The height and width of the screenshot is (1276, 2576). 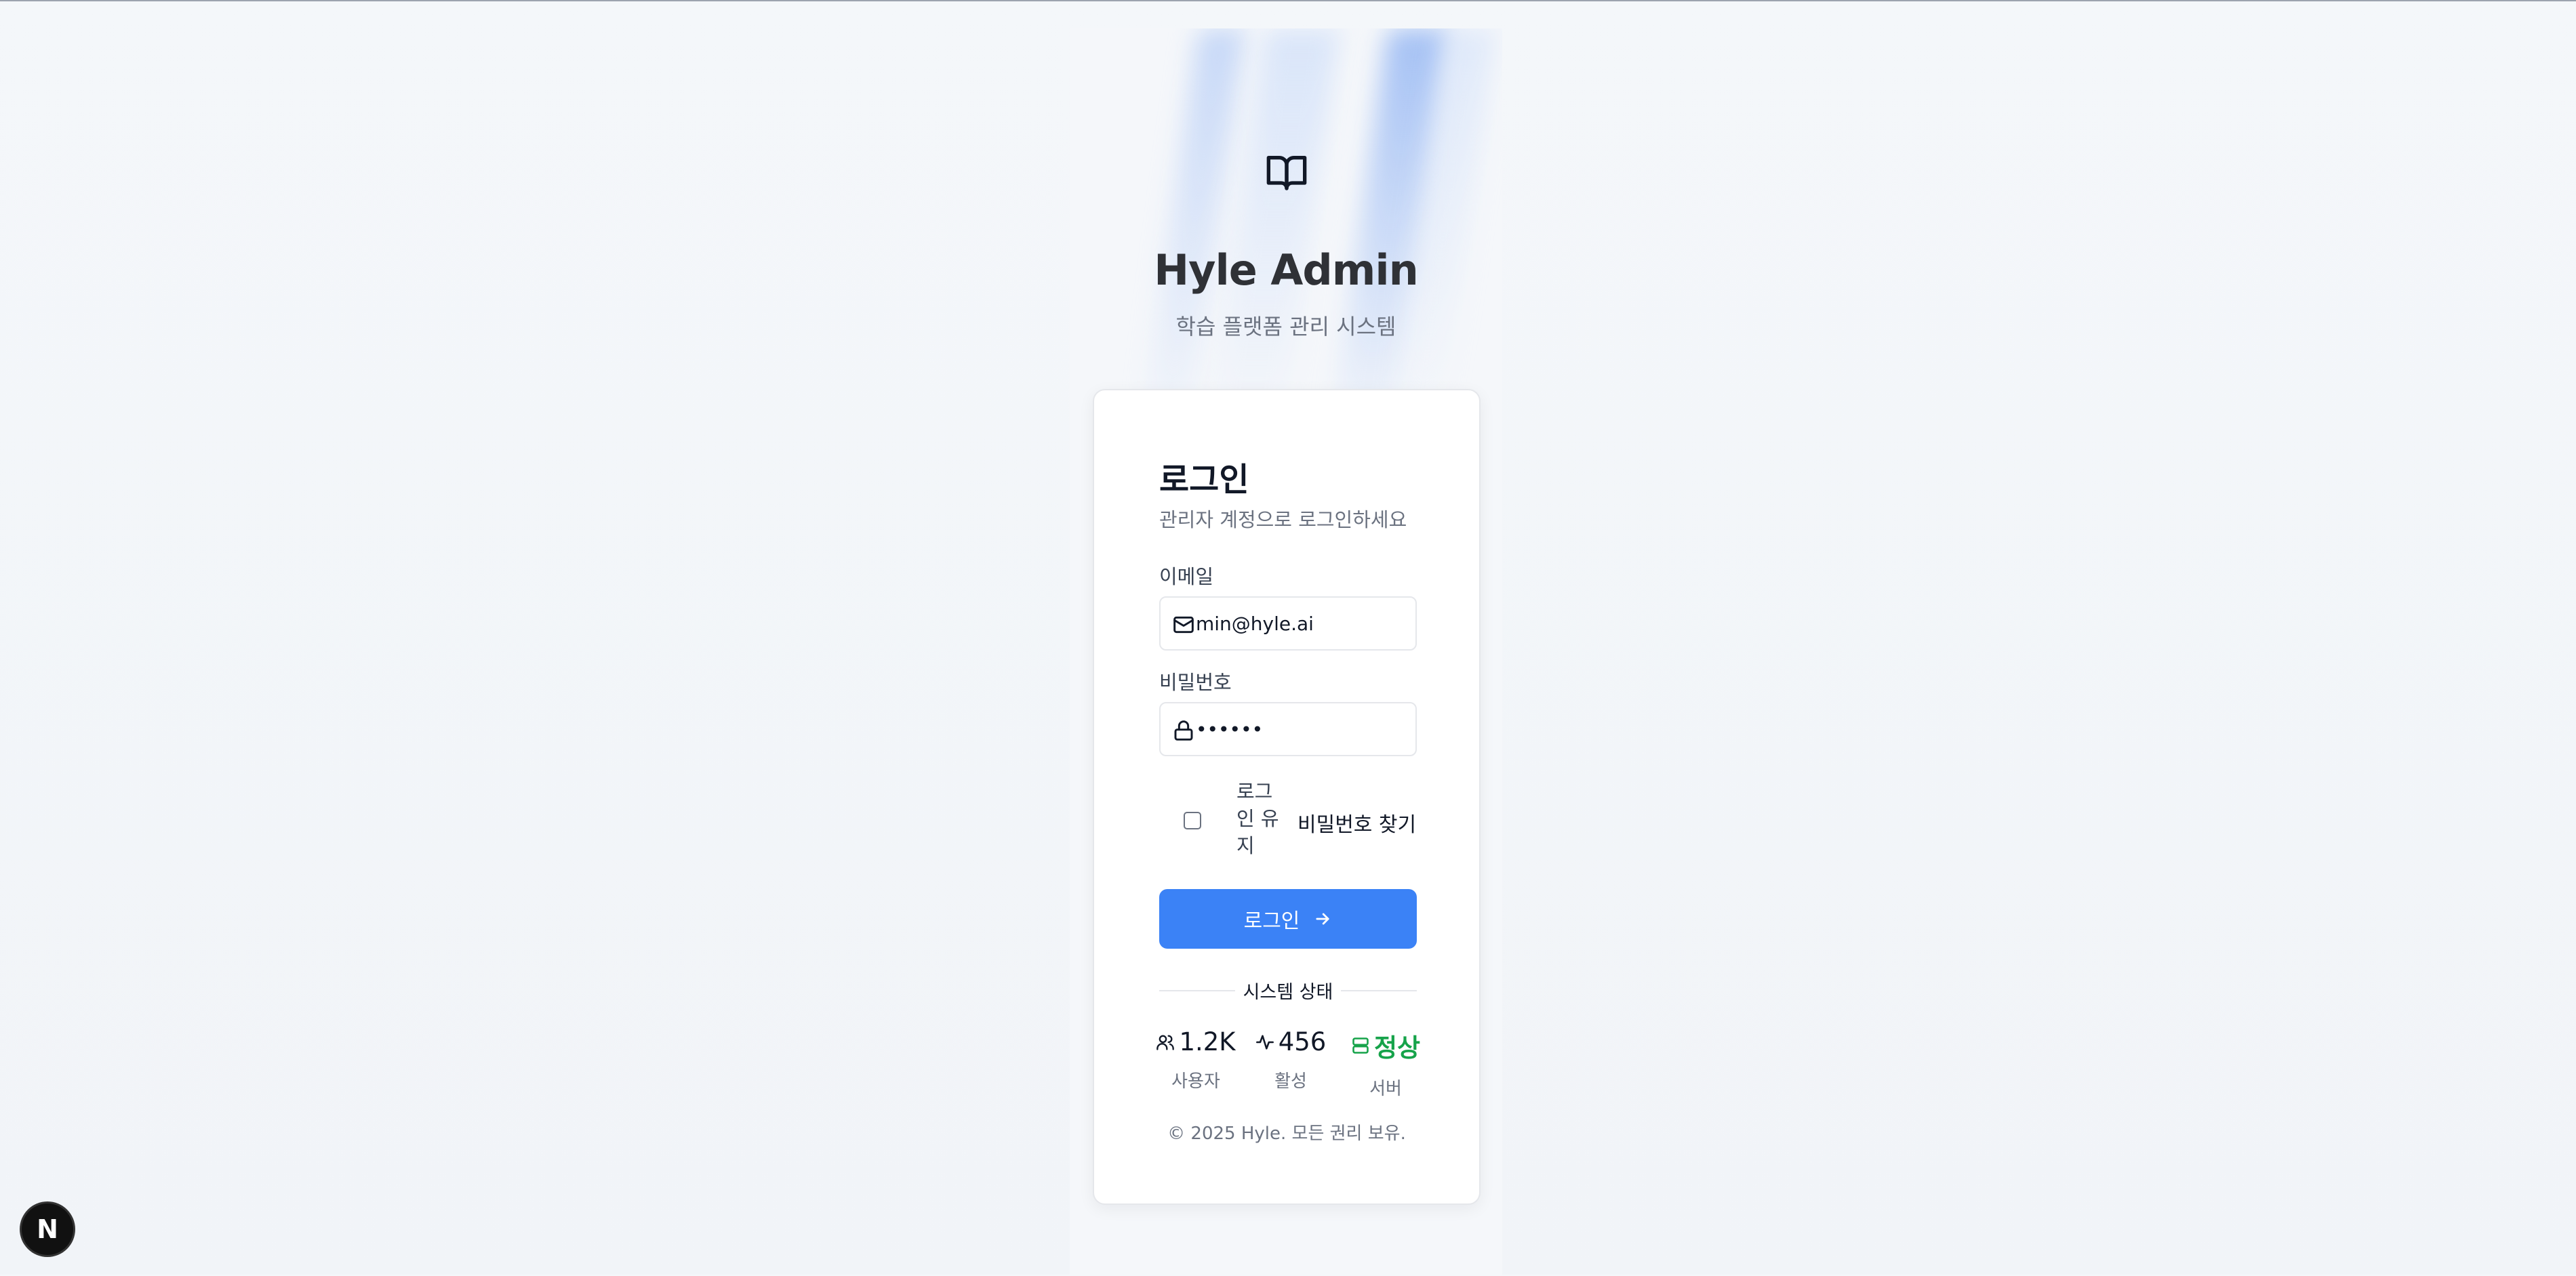 What do you see at coordinates (1304, 623) in the screenshot?
I see `email-input` at bounding box center [1304, 623].